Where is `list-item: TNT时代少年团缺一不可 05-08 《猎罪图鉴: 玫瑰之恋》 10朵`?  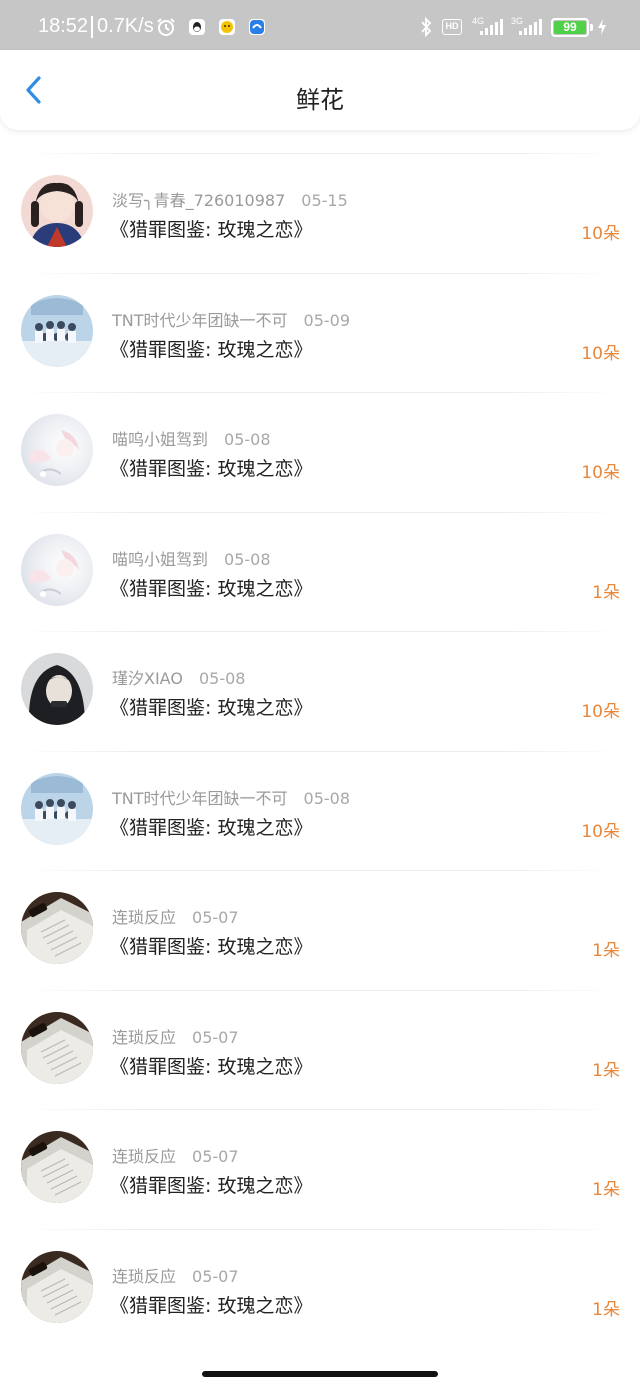 list-item: TNT时代少年团缺一不可 05-08 《猎罪图鉴: 玫瑰之恋》 10朵 is located at coordinates (320, 810).